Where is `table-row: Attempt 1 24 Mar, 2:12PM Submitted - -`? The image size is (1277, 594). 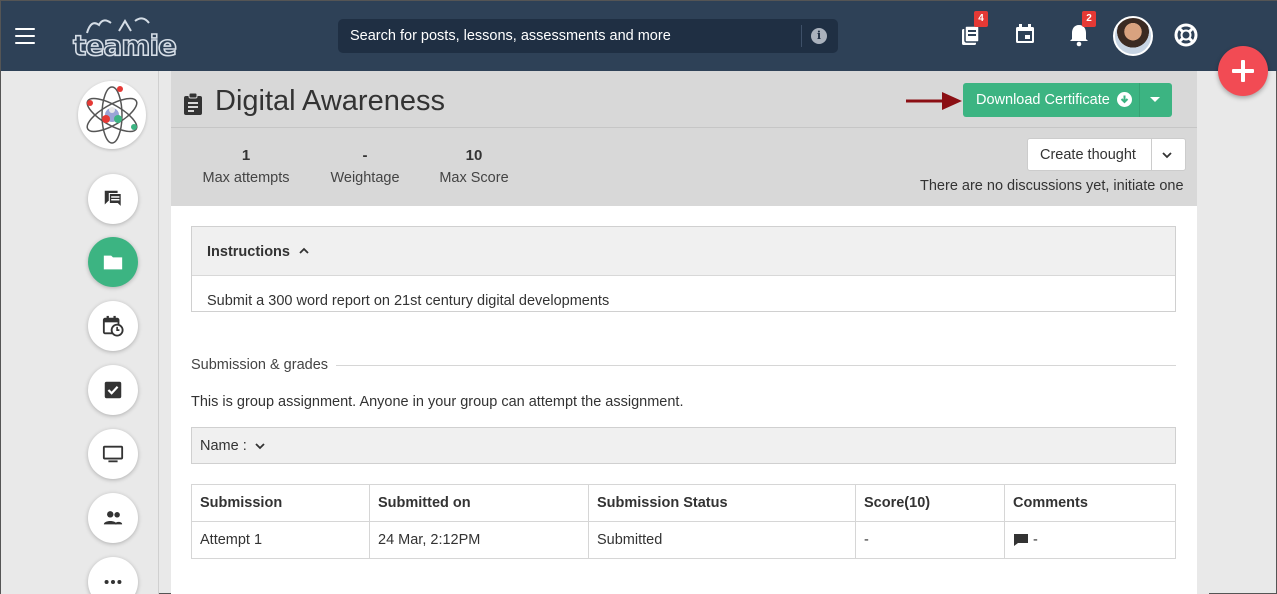
table-row: Attempt 1 24 Mar, 2:12PM Submitted - - is located at coordinates (683, 540).